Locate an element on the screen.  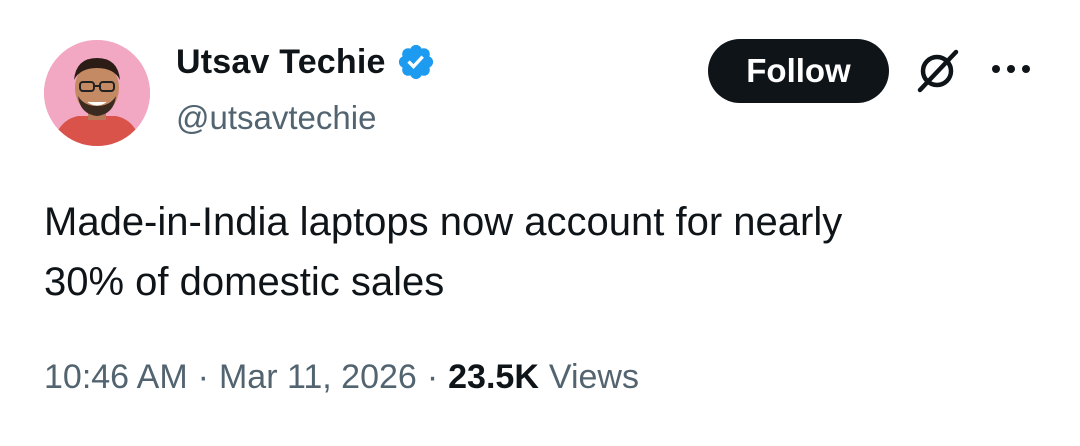
avatar-image is located at coordinates (97, 93).